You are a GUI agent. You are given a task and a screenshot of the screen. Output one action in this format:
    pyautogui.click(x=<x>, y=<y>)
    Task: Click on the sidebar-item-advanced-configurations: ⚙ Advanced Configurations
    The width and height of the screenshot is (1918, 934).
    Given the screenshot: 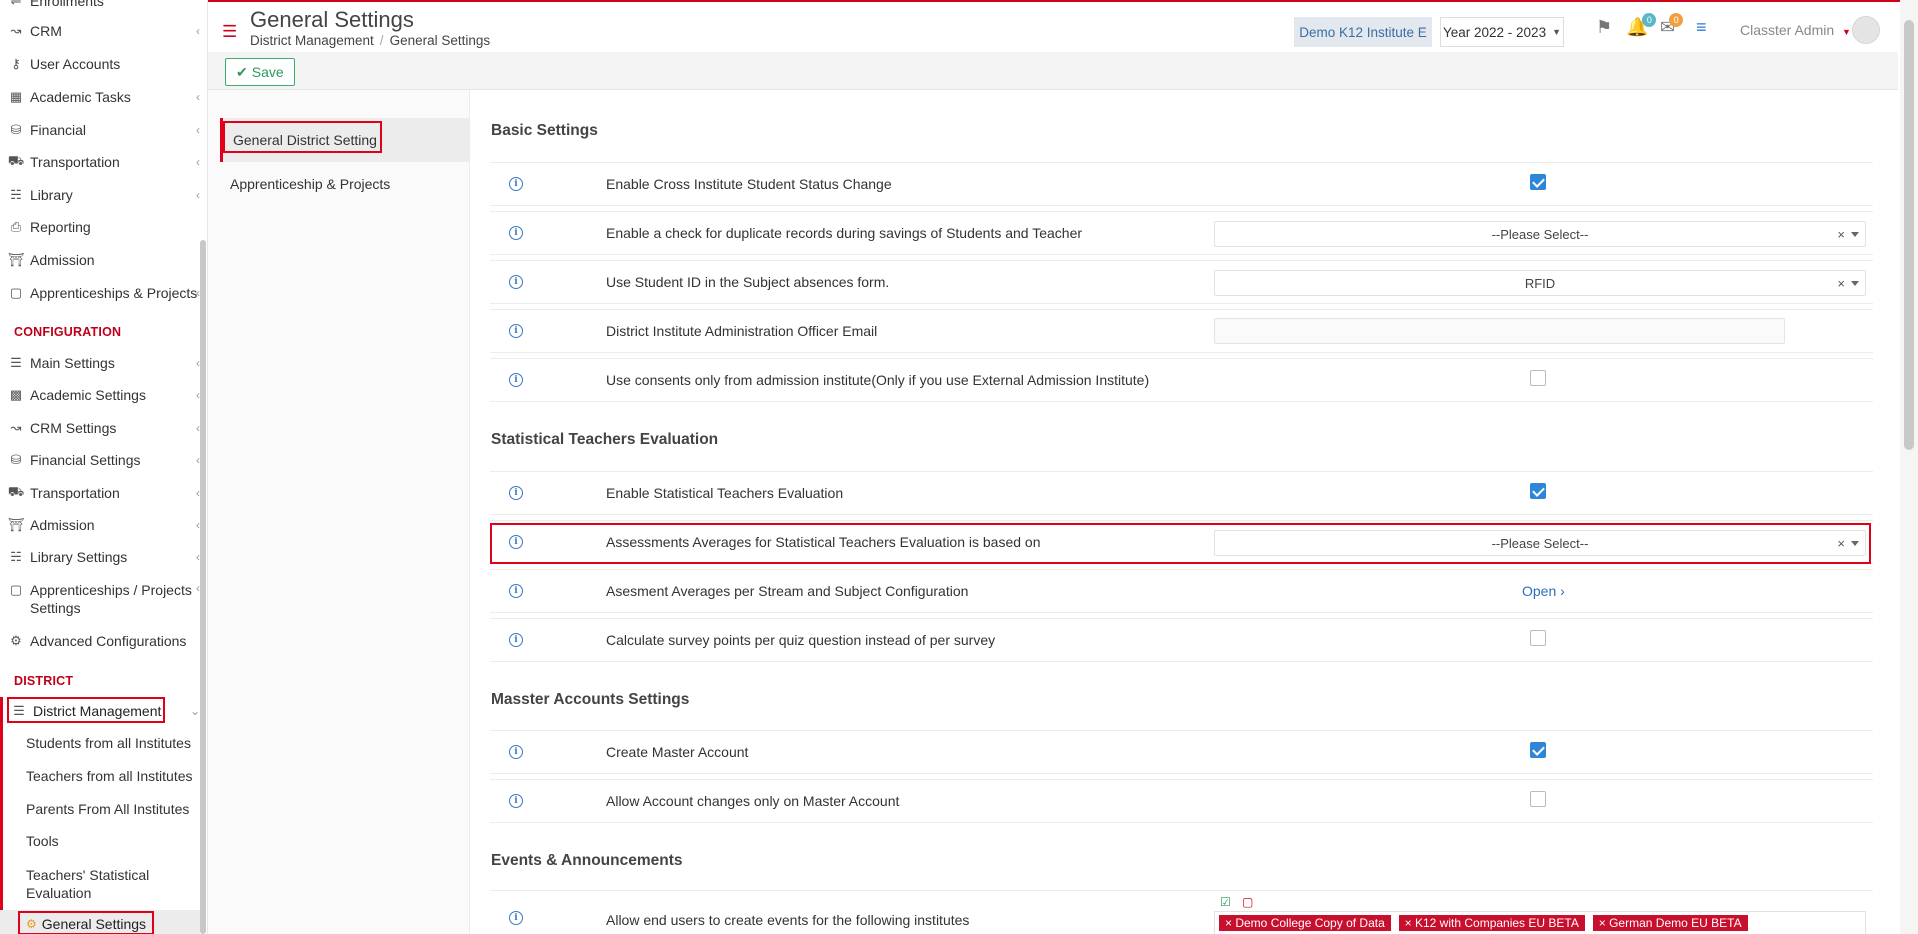 What is the action you would take?
    pyautogui.click(x=100, y=641)
    